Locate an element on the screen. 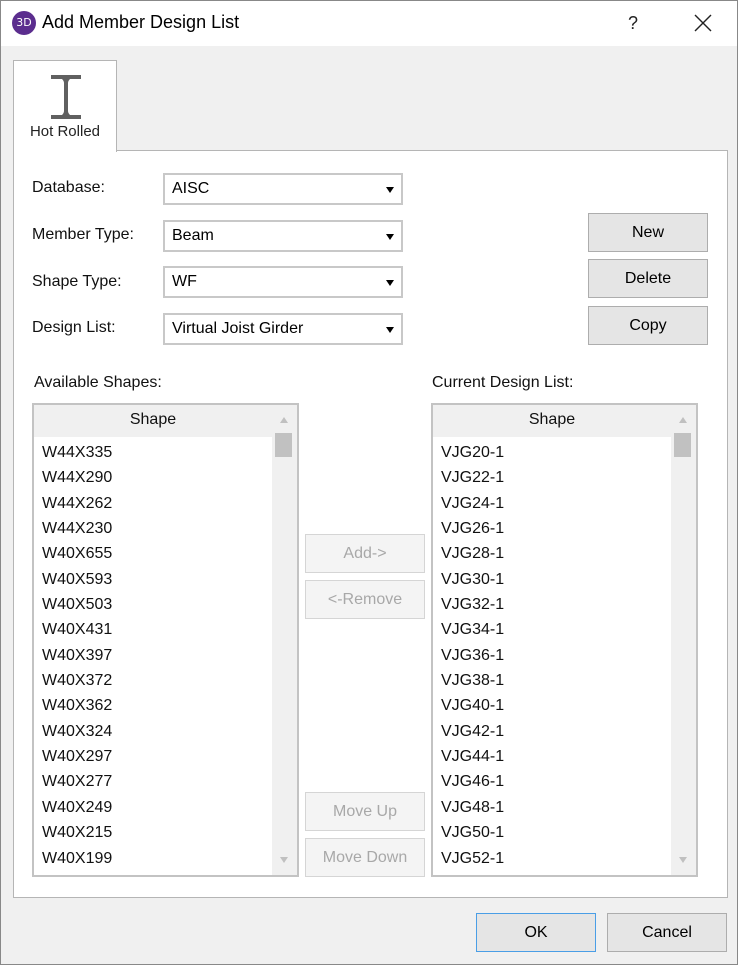 This screenshot has height=965, width=738. list-item: VJG52-1 is located at coordinates (552, 858).